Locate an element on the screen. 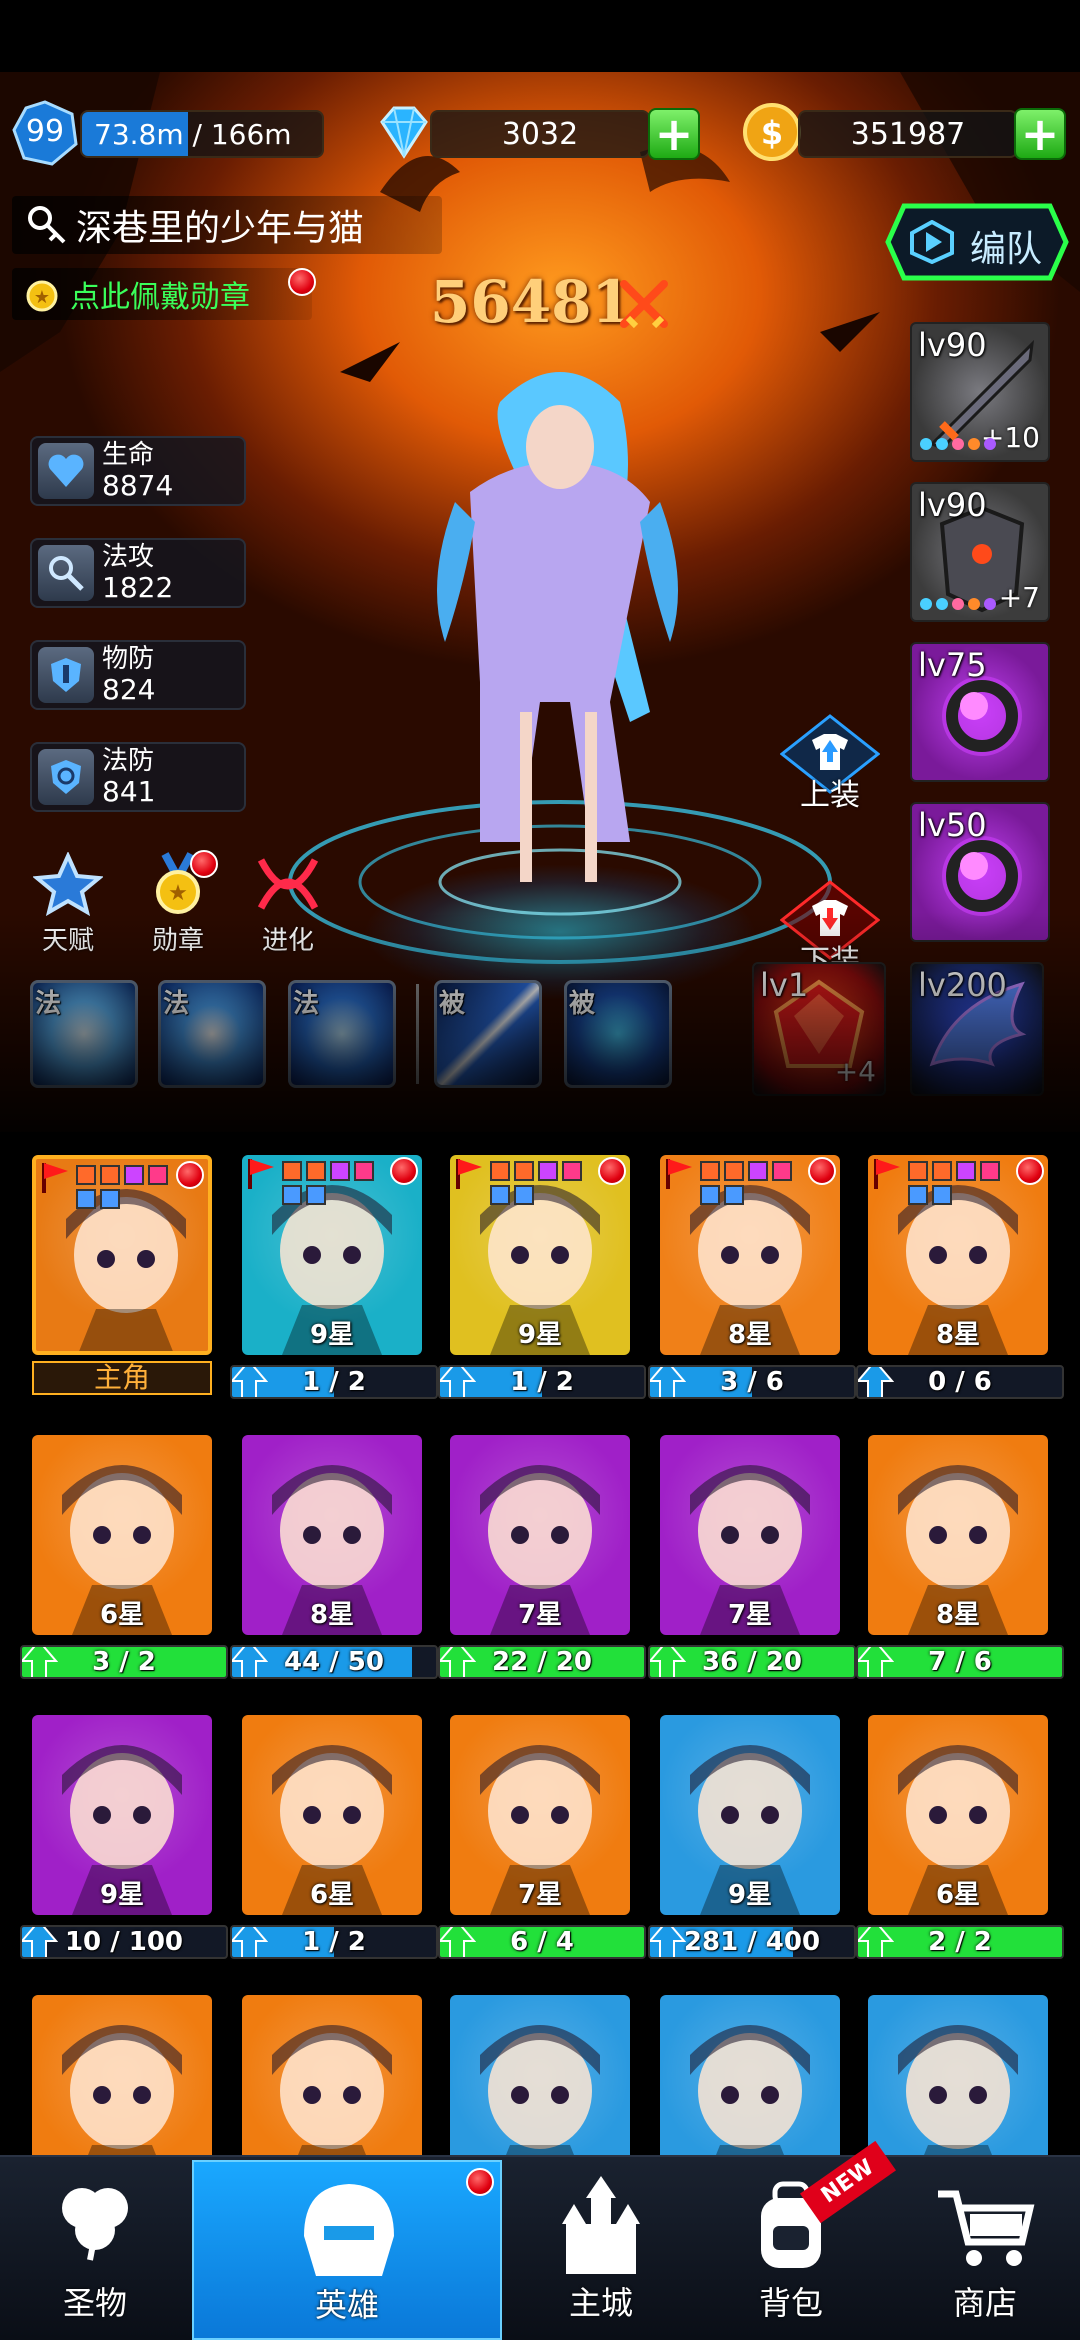 The width and height of the screenshot is (1080, 2340). medal-label: 勋章 is located at coordinates (177, 941).